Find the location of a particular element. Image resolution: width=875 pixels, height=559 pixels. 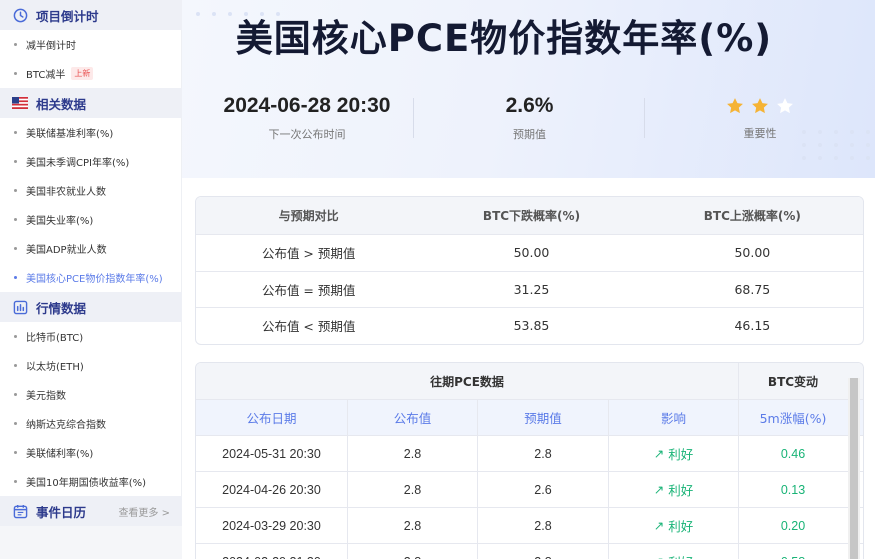

sidebar-item-label: 减半倒计时 is located at coordinates (51, 46).